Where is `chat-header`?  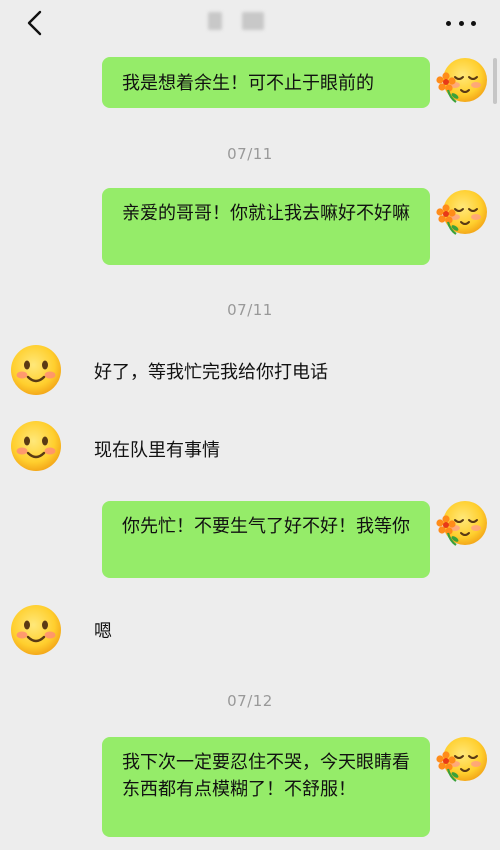
chat-header is located at coordinates (250, 23).